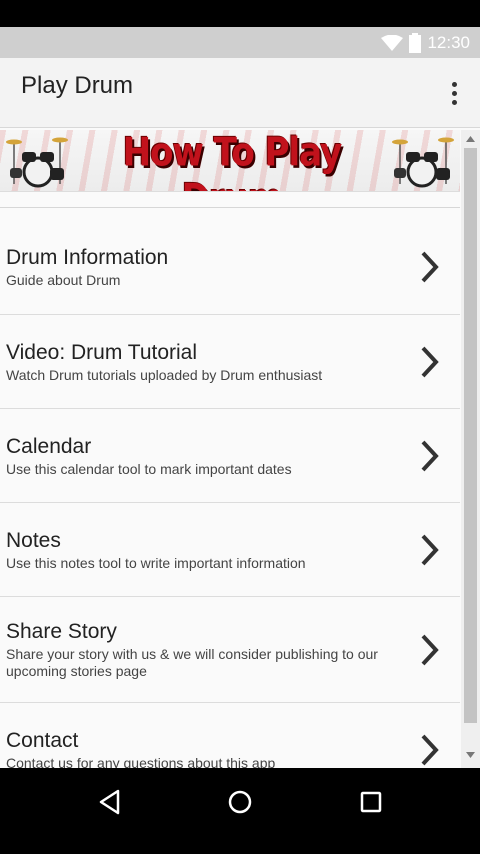 This screenshot has width=480, height=854. What do you see at coordinates (63, 280) in the screenshot?
I see `item-description: Guide about Drum` at bounding box center [63, 280].